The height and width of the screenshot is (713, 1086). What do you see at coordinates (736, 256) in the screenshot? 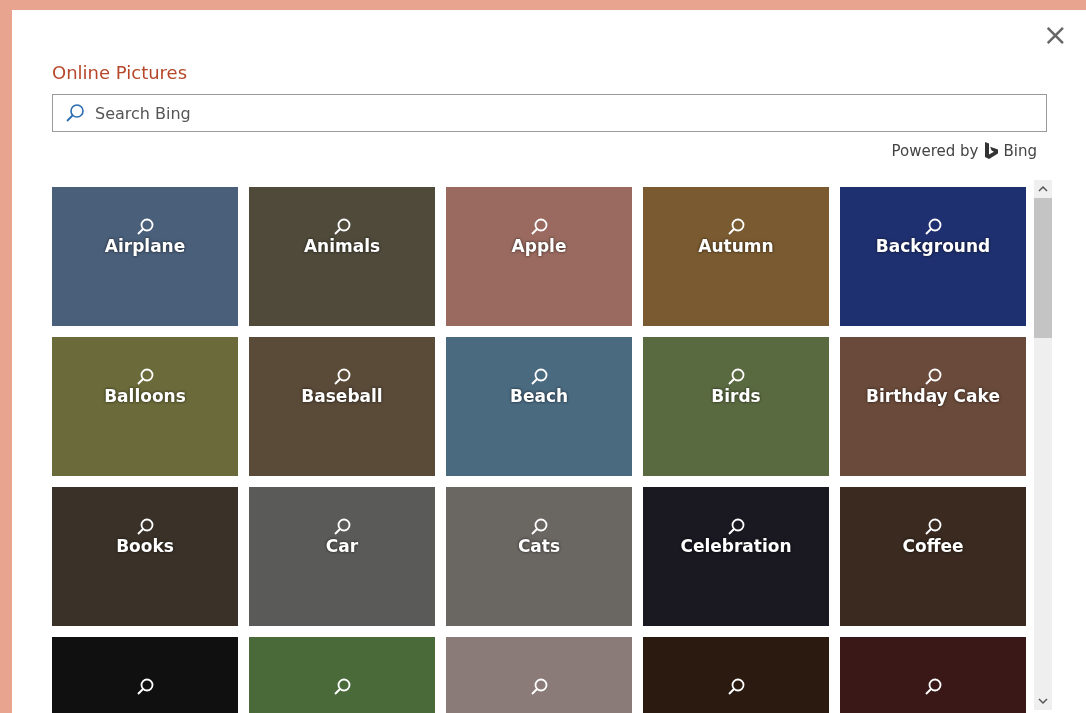
I see `picture-category-tile: Autumn` at bounding box center [736, 256].